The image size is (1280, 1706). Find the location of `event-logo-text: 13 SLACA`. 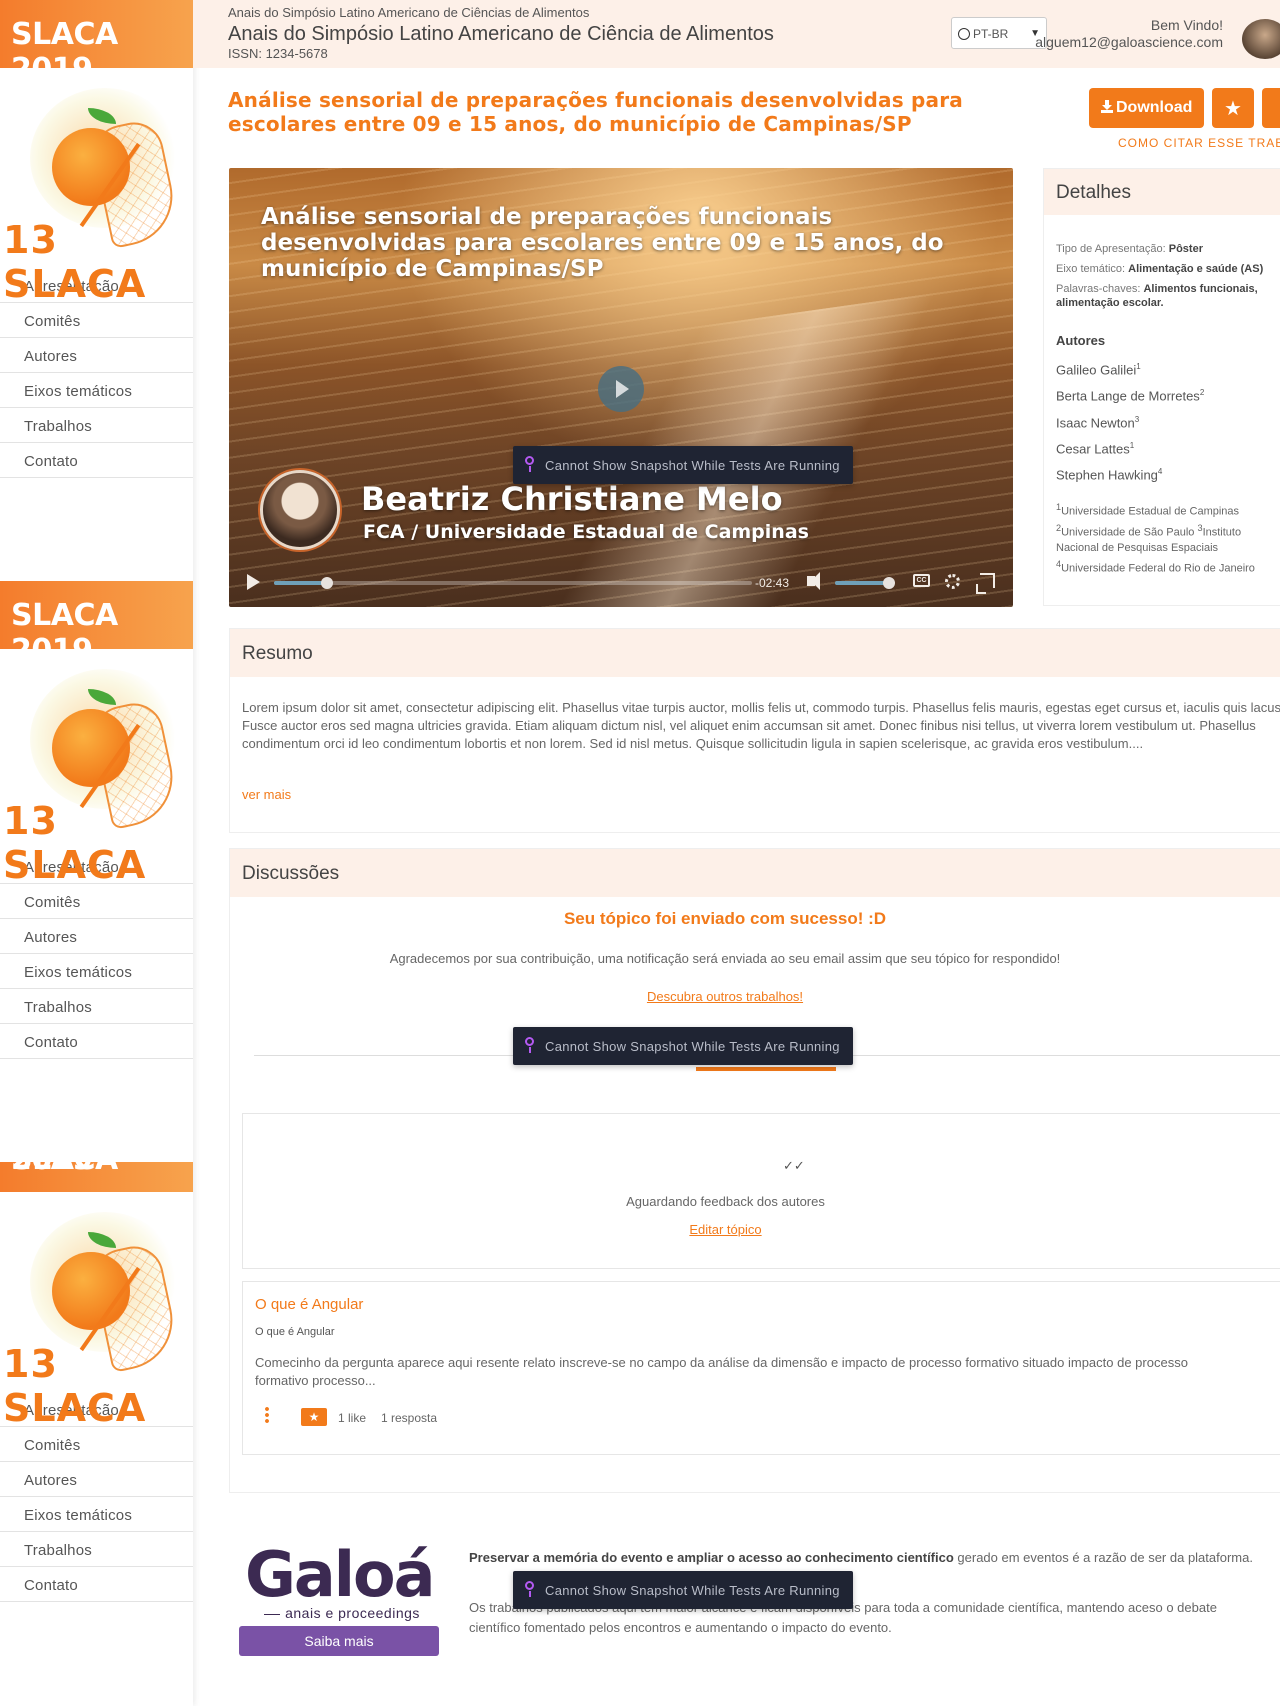

event-logo-text: 13 SLACA is located at coordinates (75, 262).